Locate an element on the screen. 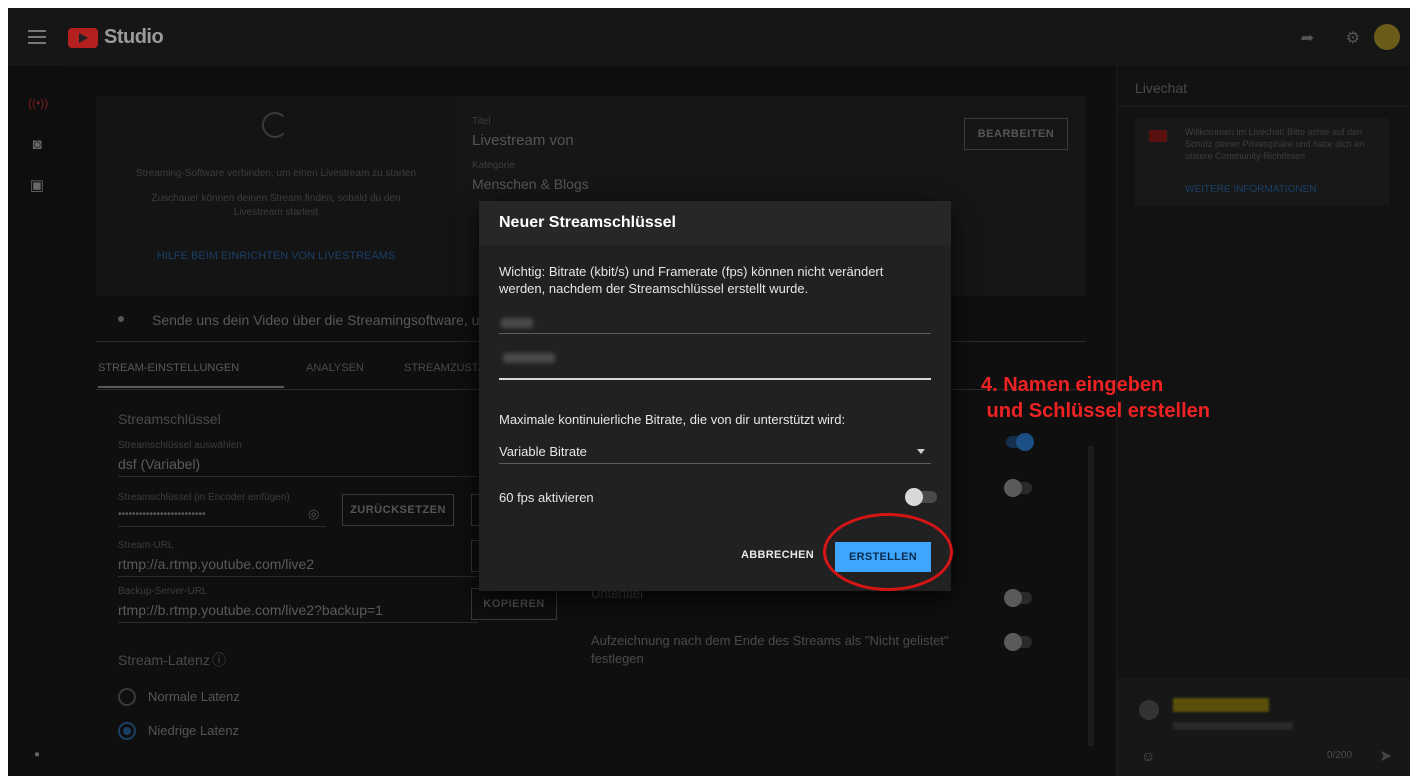 The height and width of the screenshot is (776, 1410). gear-icon: ⚙ is located at coordinates (1353, 38).